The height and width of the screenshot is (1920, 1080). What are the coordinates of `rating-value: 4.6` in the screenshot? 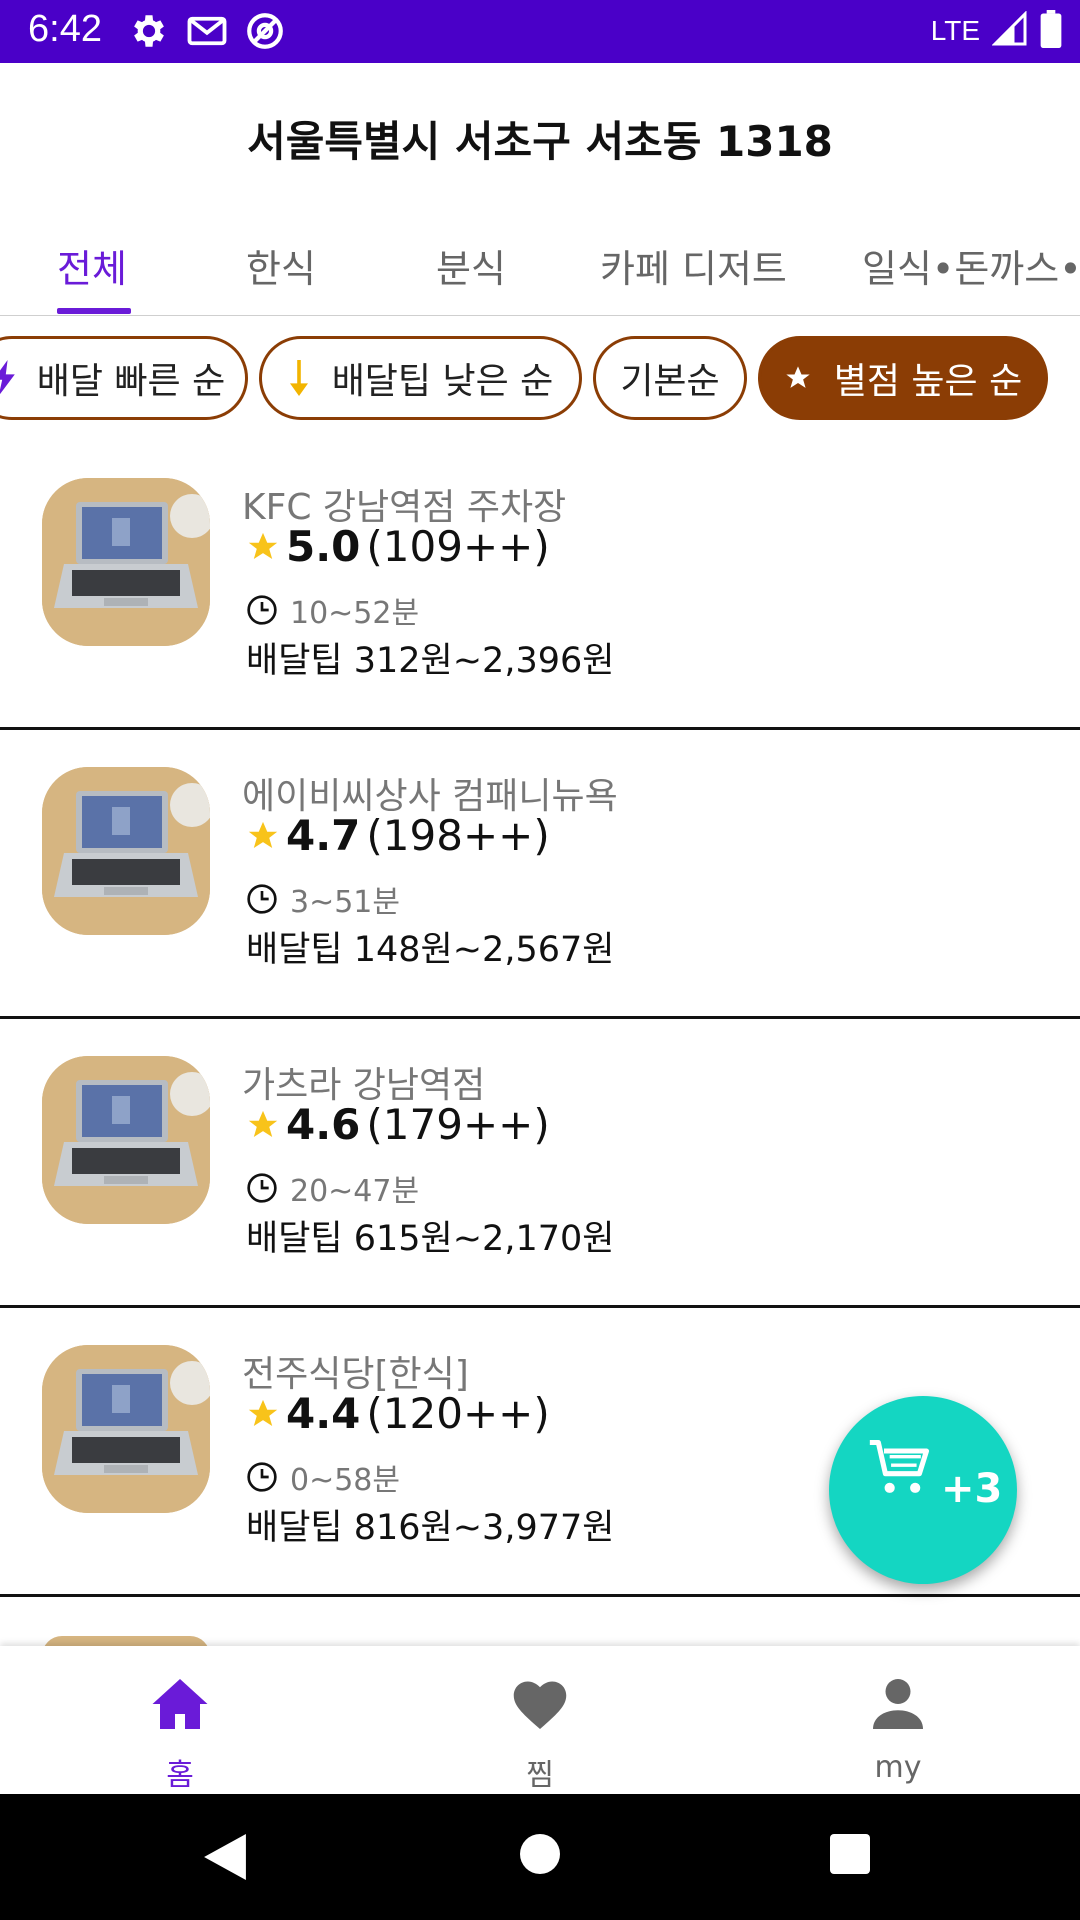 It's located at (323, 1124).